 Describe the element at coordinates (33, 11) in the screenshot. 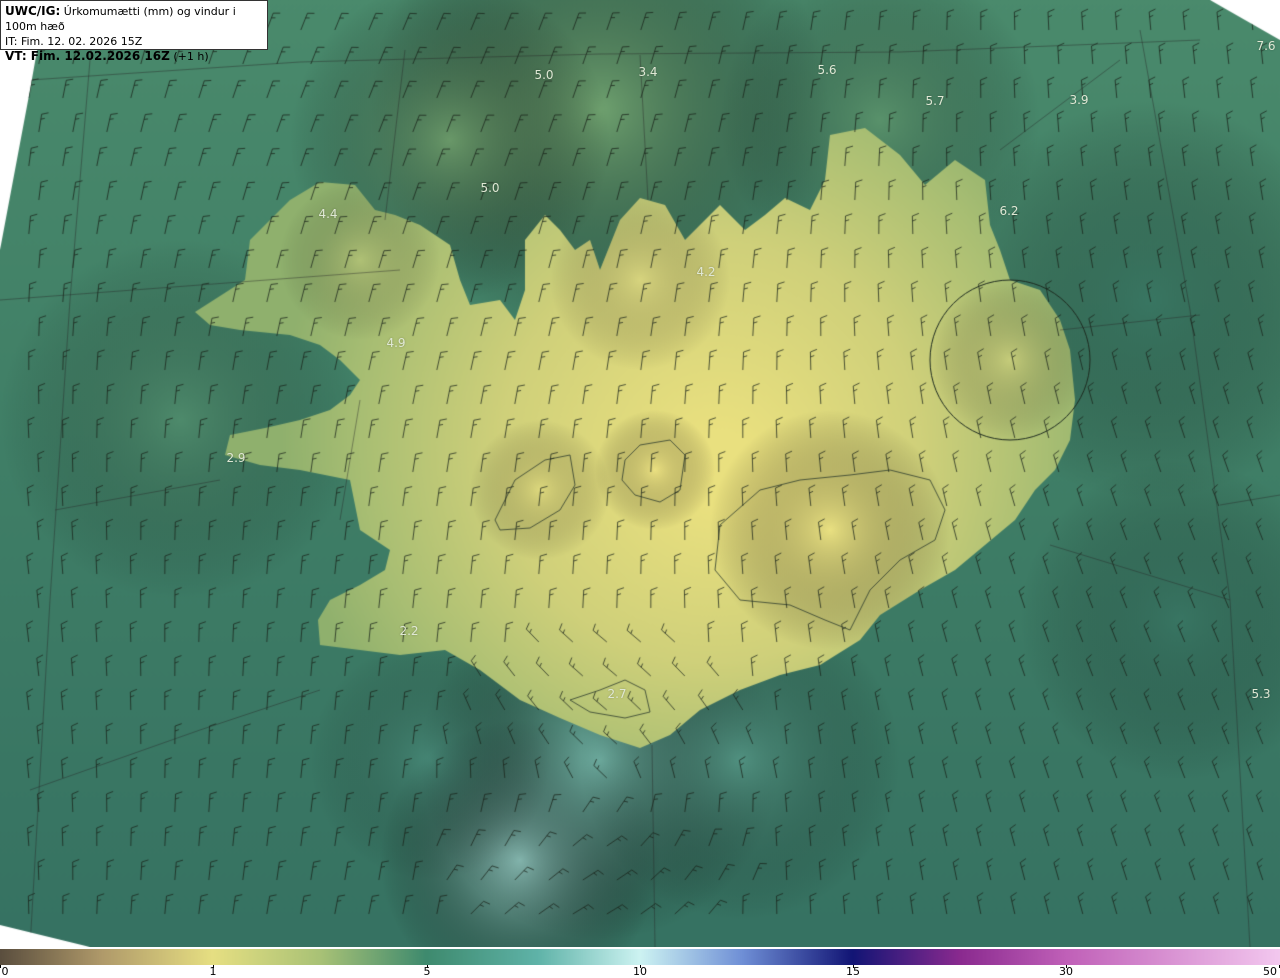

I see `model-source: UWC/IG:` at that location.